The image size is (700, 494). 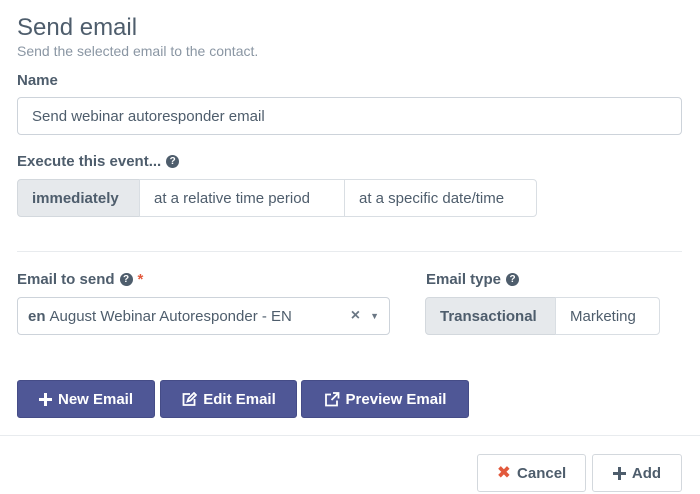 What do you see at coordinates (504, 472) in the screenshot?
I see `close-icon: ✖` at bounding box center [504, 472].